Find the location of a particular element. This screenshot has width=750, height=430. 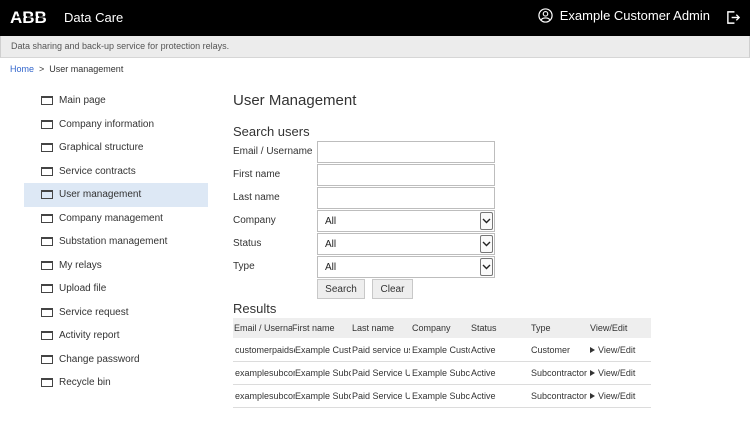

company-select-value: All is located at coordinates (331, 221).